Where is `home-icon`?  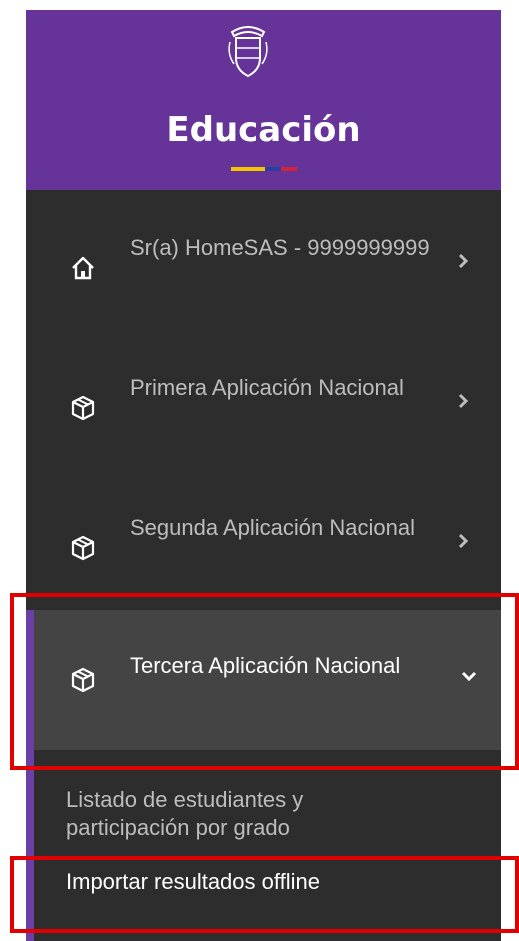 home-icon is located at coordinates (83, 268).